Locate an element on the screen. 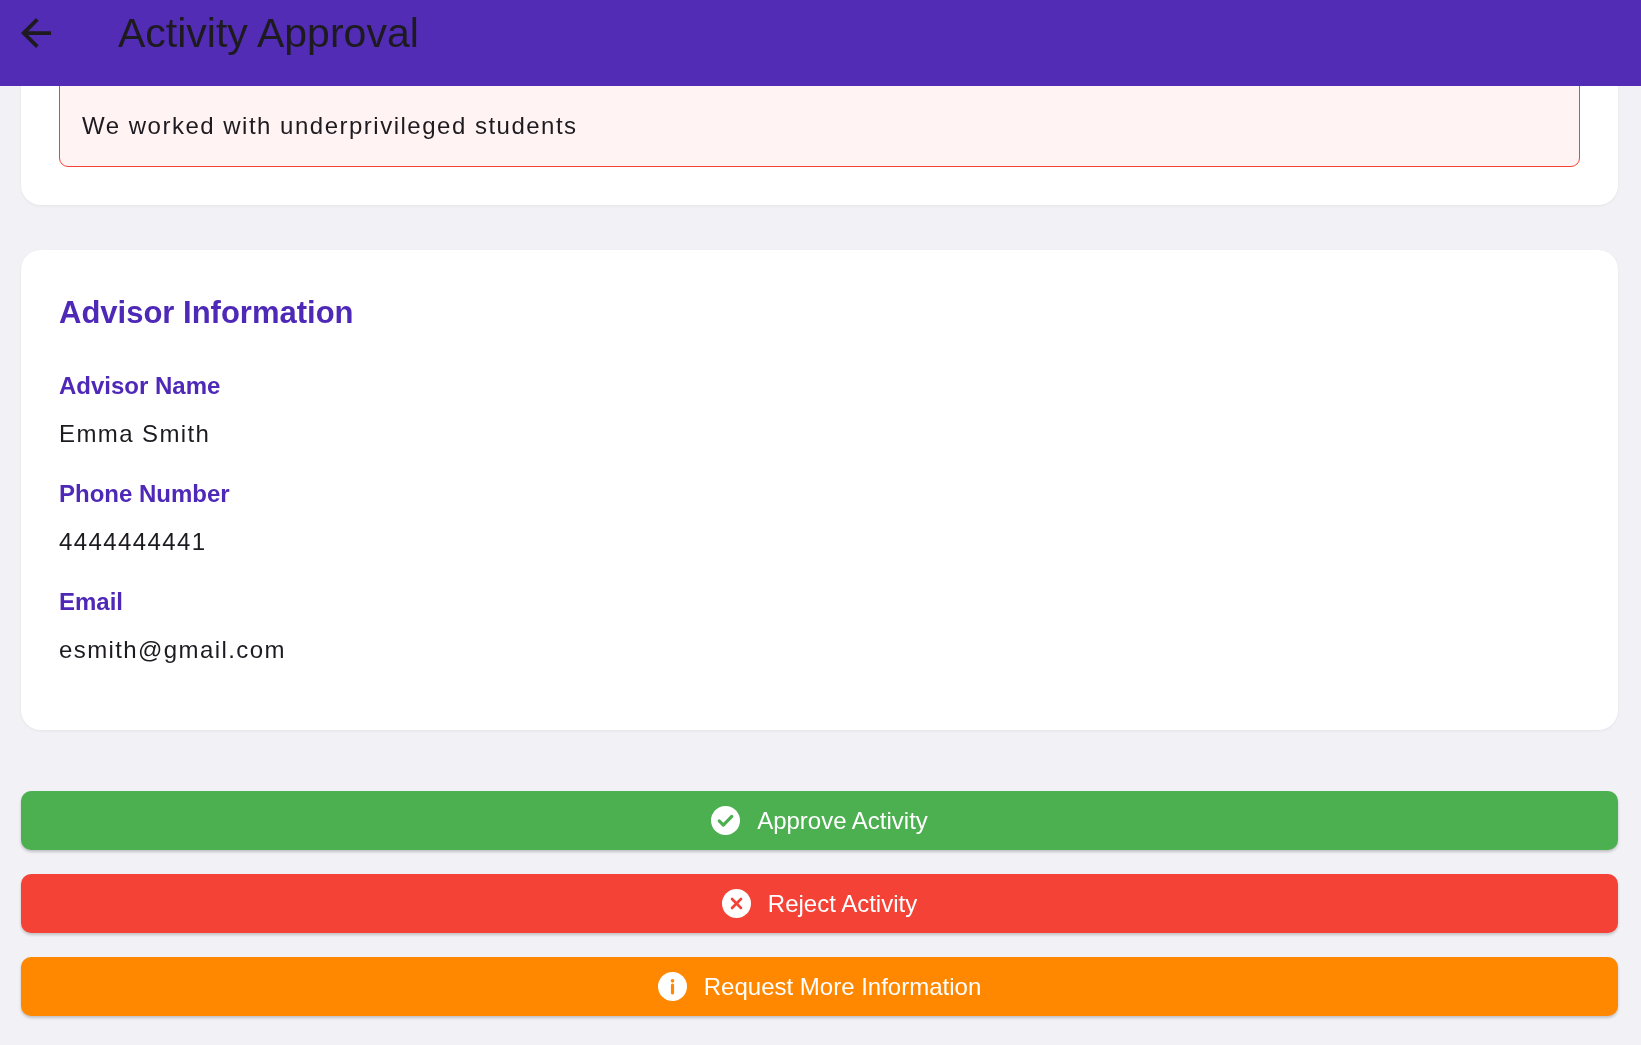 The height and width of the screenshot is (1045, 1641). check-circle-icon is located at coordinates (726, 820).